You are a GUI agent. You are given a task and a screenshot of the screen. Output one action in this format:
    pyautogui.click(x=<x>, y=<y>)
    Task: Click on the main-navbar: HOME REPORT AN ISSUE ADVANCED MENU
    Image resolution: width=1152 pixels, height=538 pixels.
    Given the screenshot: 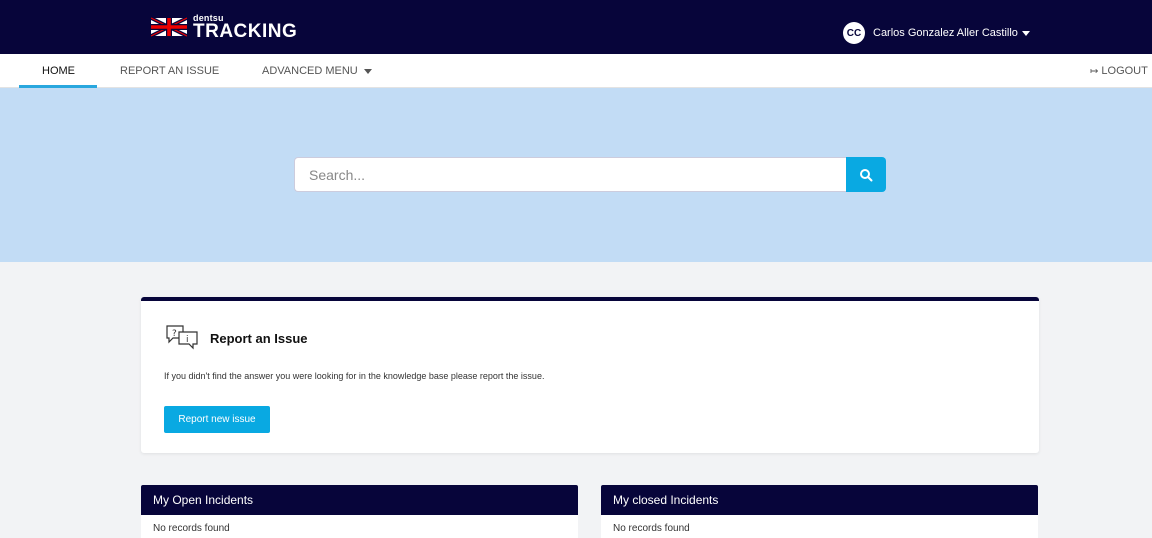 What is the action you would take?
    pyautogui.click(x=576, y=71)
    